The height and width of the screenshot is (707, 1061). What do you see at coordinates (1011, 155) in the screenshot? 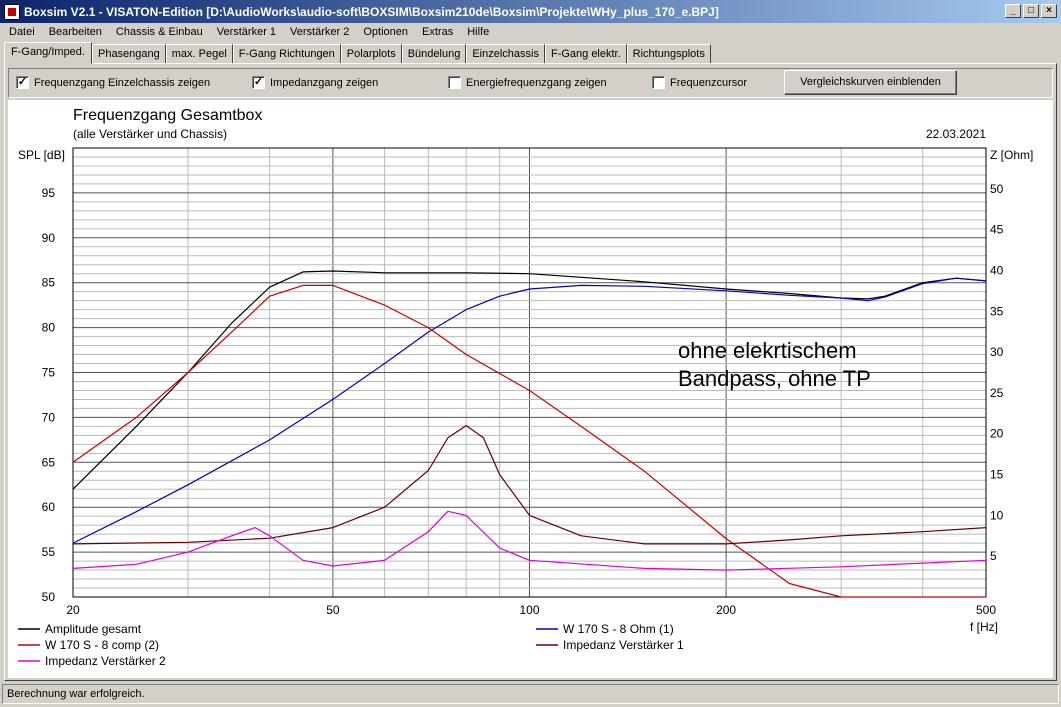
I see `y-axis-right-label: Z [Ohm]` at bounding box center [1011, 155].